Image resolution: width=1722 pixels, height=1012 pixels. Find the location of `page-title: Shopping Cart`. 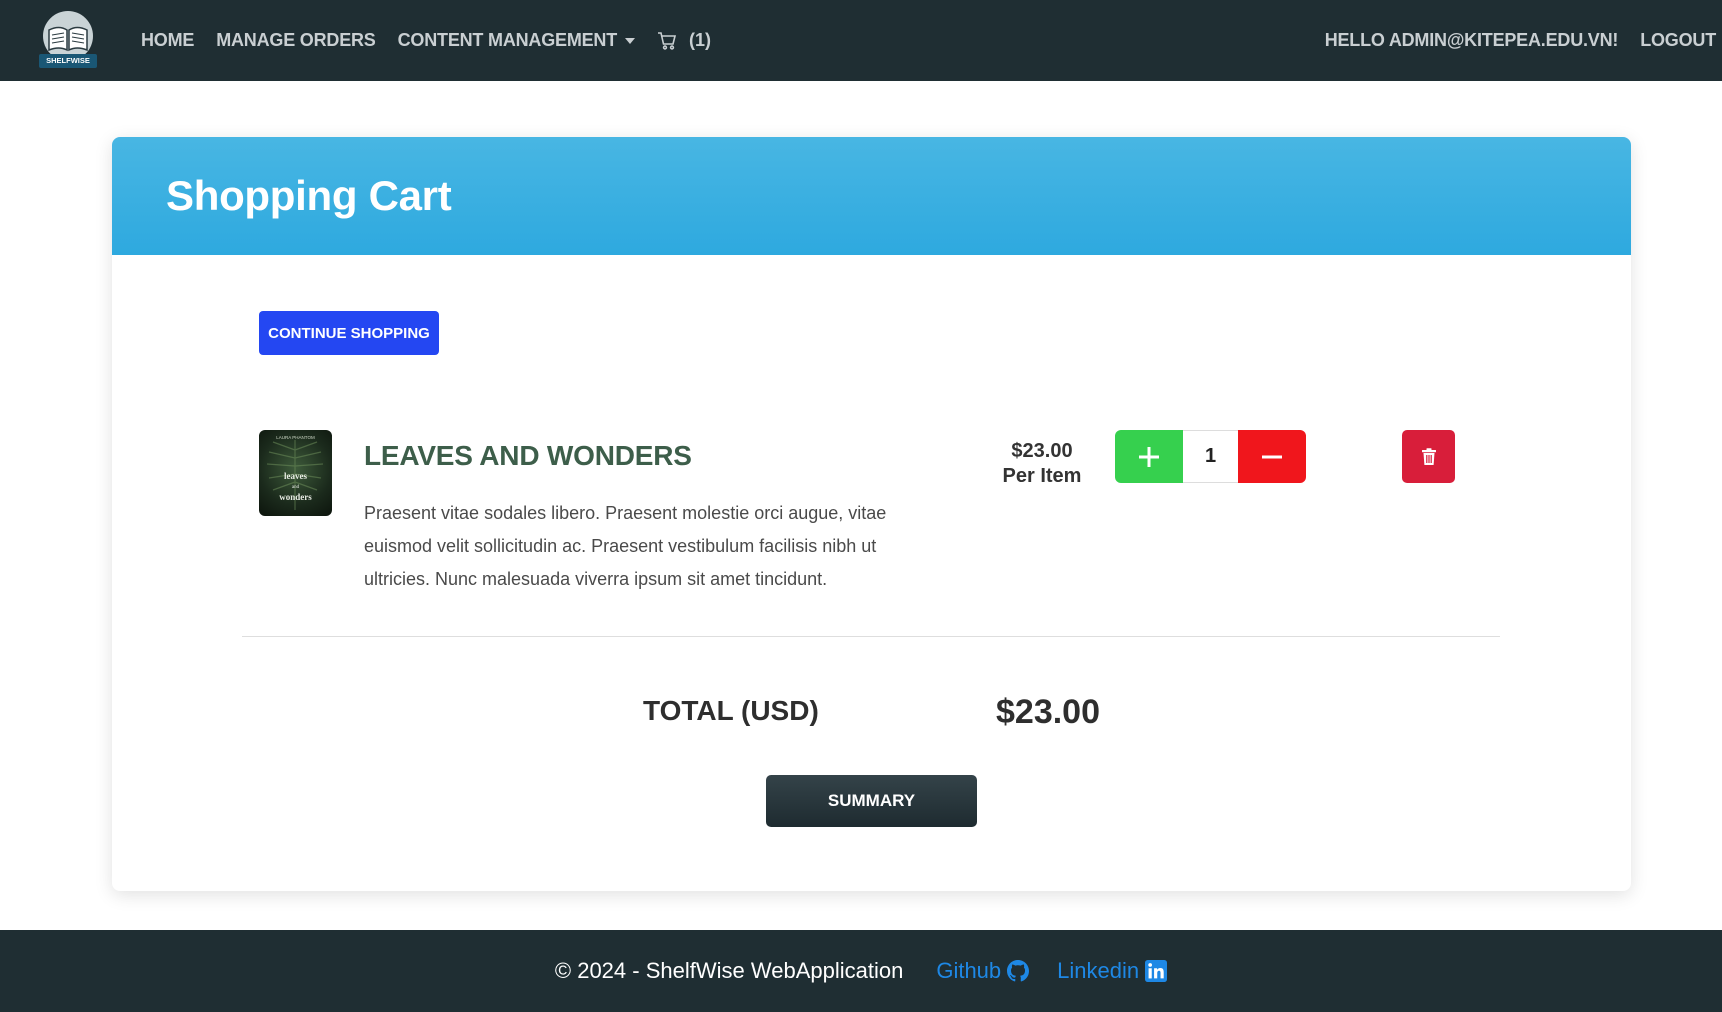

page-title: Shopping Cart is located at coordinates (309, 195).